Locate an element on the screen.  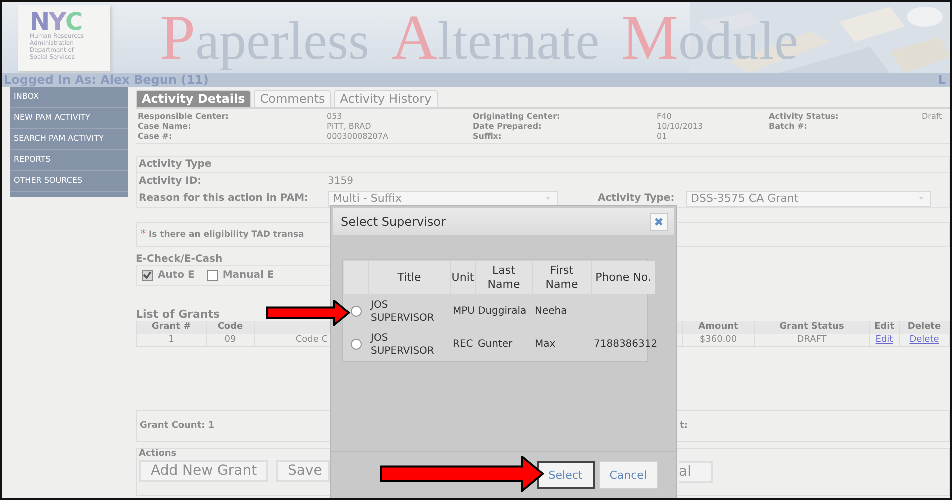
field-label: Responsible Center: is located at coordinates (184, 116).